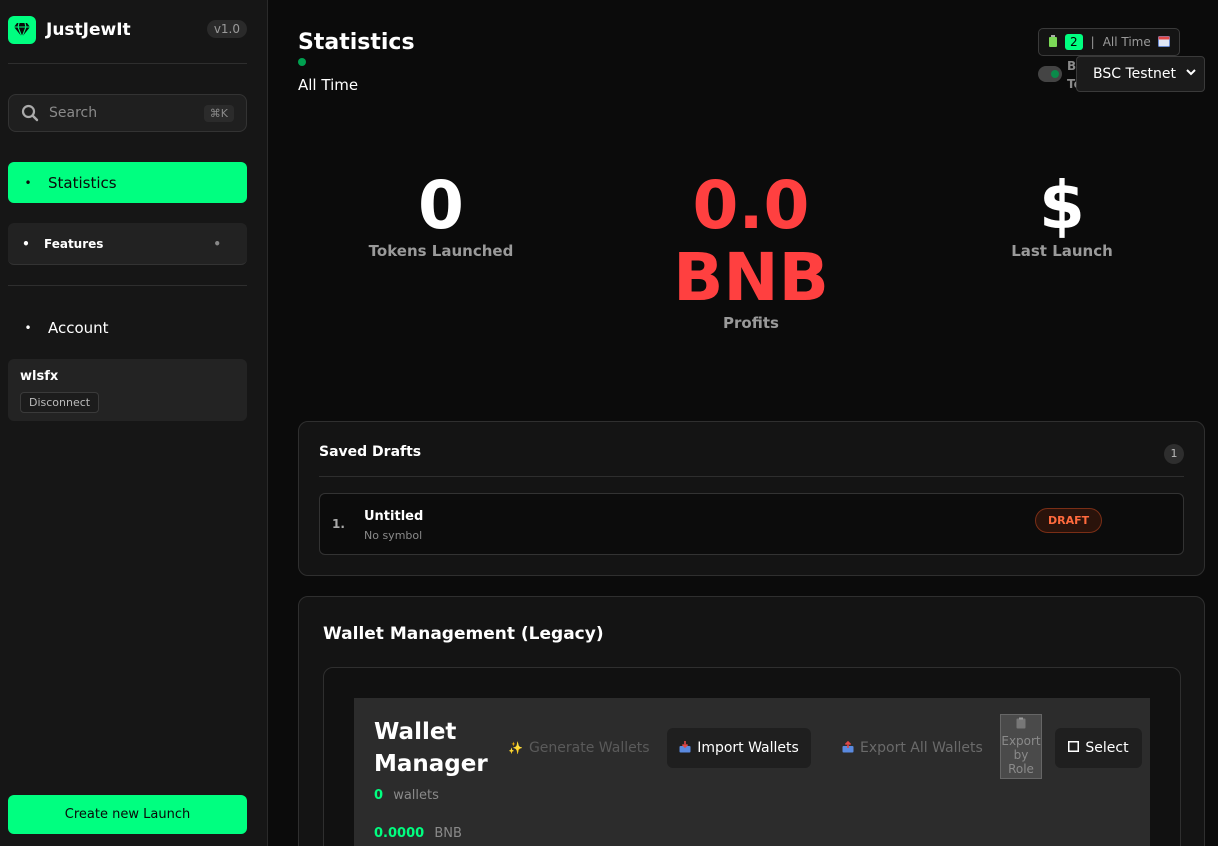 The image size is (1218, 846). What do you see at coordinates (226, 29) in the screenshot?
I see `version-badge: v1.0` at bounding box center [226, 29].